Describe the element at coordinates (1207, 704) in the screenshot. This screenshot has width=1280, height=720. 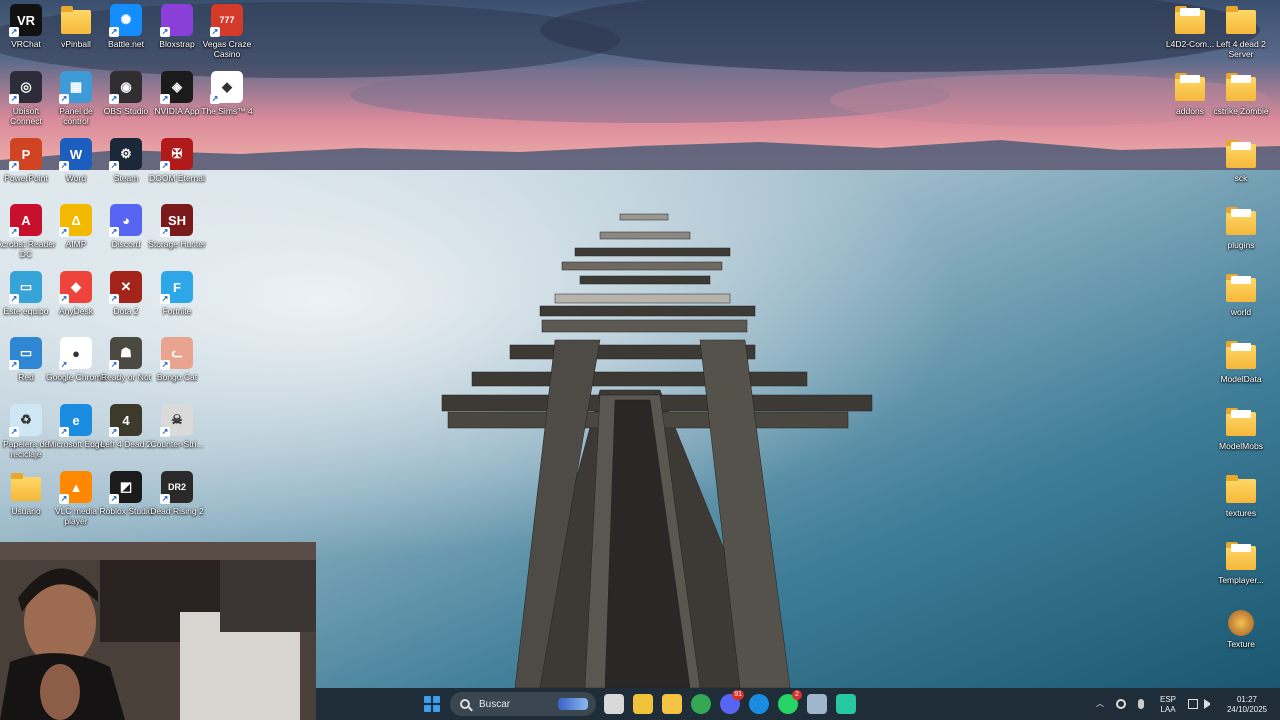
I see `volume-icon` at that location.